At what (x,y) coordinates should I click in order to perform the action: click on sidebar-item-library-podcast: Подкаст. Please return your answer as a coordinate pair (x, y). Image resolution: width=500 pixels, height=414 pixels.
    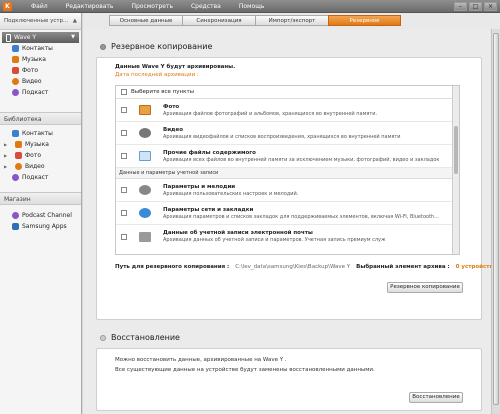
    Looking at the image, I should click on (40, 177).